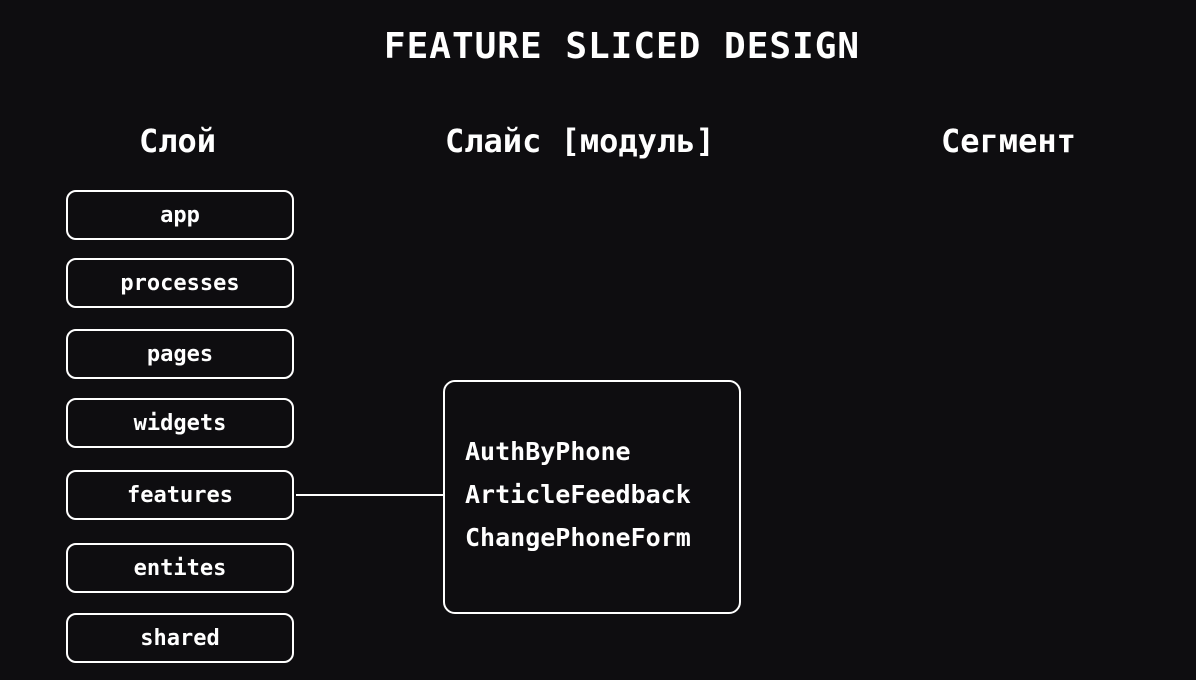 Image resolution: width=1196 pixels, height=680 pixels. I want to click on layer-shared: shared, so click(180, 638).